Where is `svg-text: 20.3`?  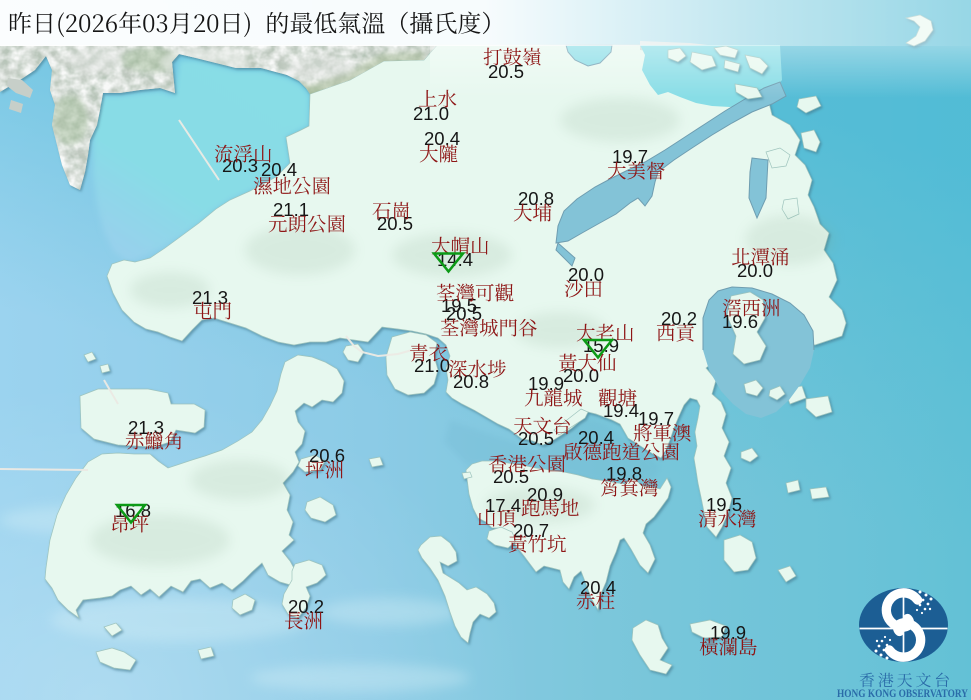 svg-text: 20.3 is located at coordinates (240, 165).